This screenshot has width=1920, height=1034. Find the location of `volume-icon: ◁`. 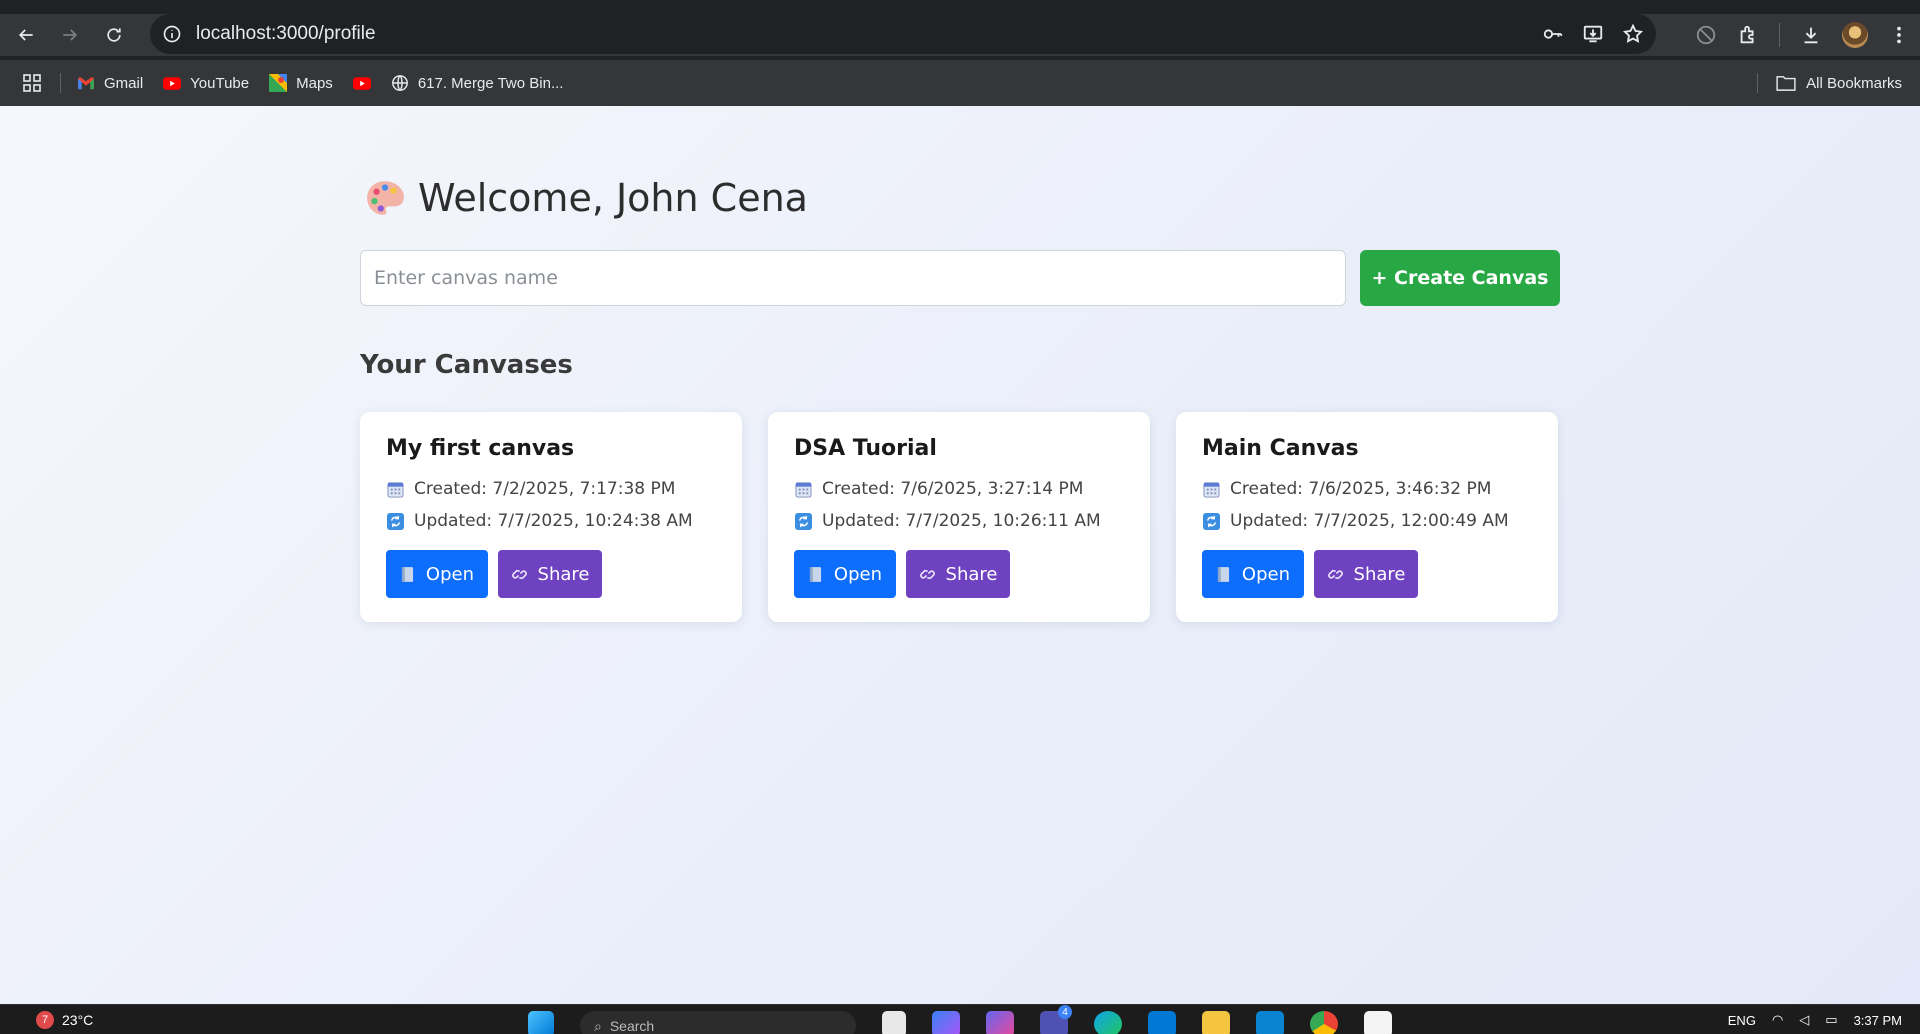

volume-icon: ◁ is located at coordinates (1804, 1020).